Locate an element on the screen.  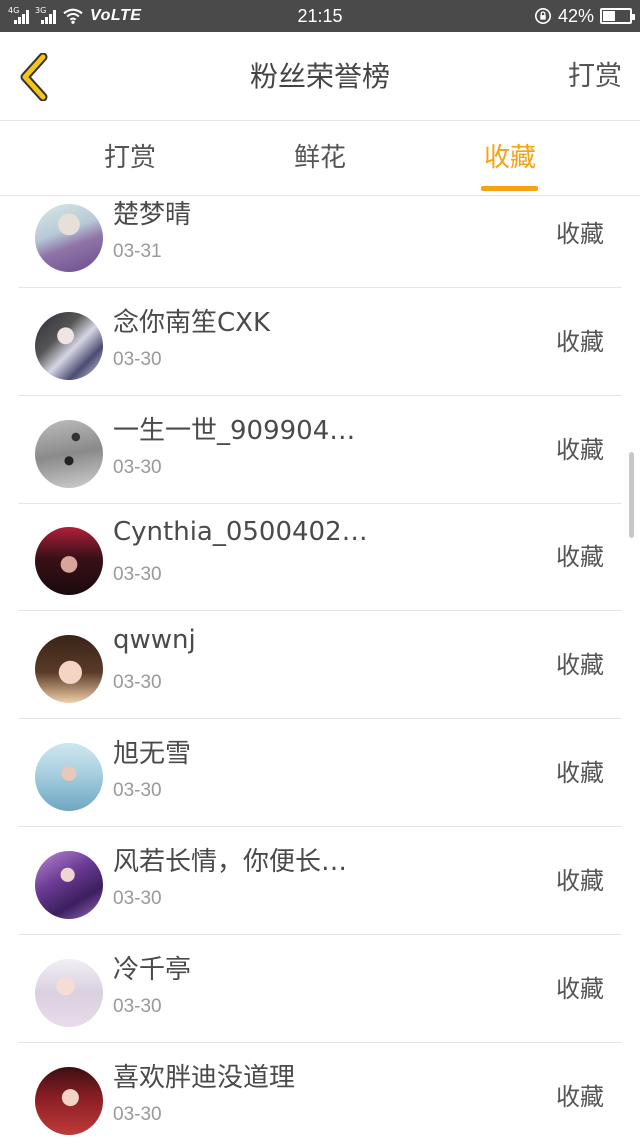
user-date: 03-31 is located at coordinates (137, 251).